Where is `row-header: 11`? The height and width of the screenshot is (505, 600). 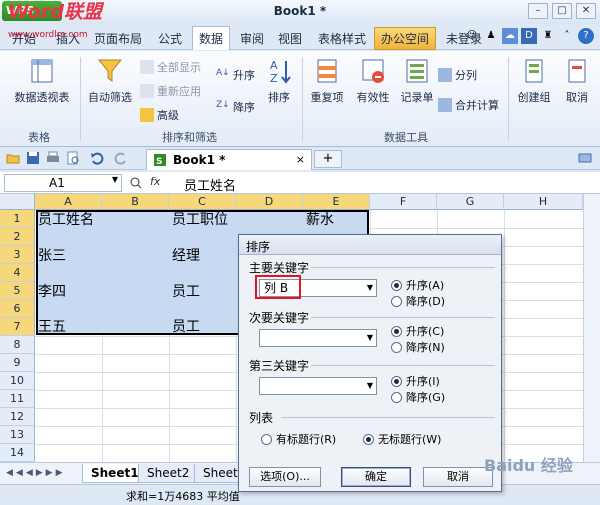
row-header: 11 is located at coordinates (17, 399).